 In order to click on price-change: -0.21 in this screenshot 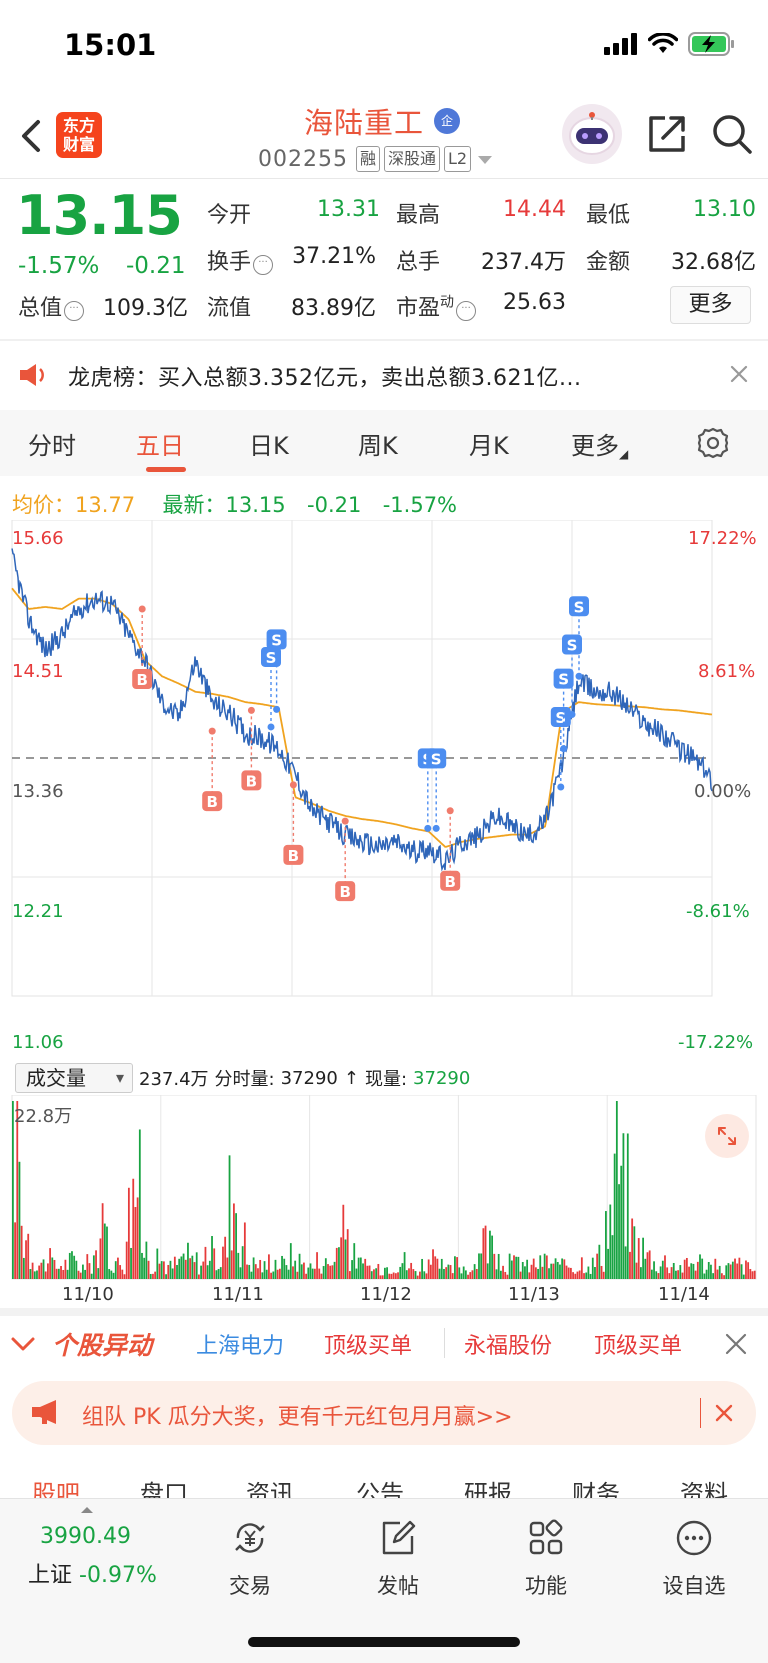, I will do `click(156, 266)`.